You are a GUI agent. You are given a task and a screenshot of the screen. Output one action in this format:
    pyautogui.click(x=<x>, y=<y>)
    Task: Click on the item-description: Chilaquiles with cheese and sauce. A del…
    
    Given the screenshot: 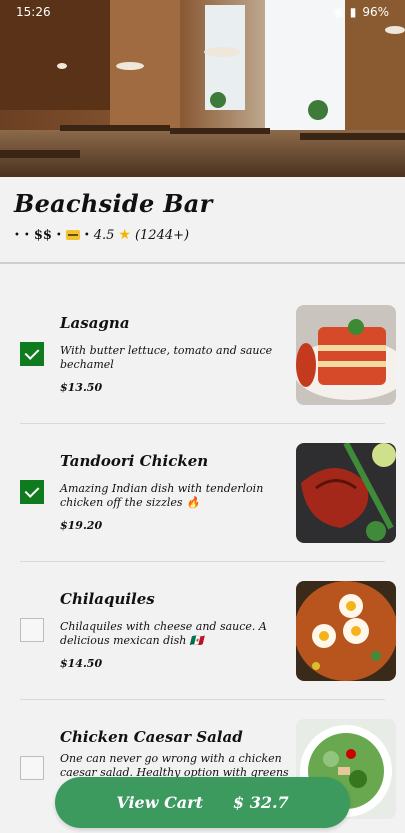 What is the action you would take?
    pyautogui.click(x=163, y=633)
    